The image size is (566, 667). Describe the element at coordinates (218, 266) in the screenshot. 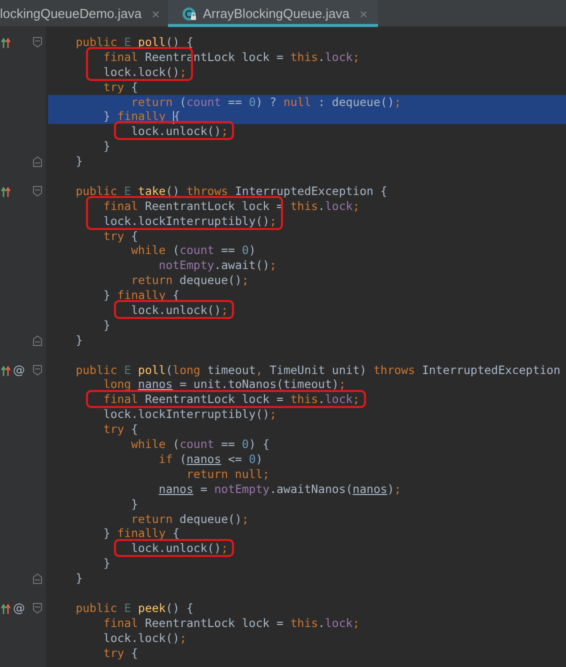

I see `code-line: notEmpty.await();` at that location.